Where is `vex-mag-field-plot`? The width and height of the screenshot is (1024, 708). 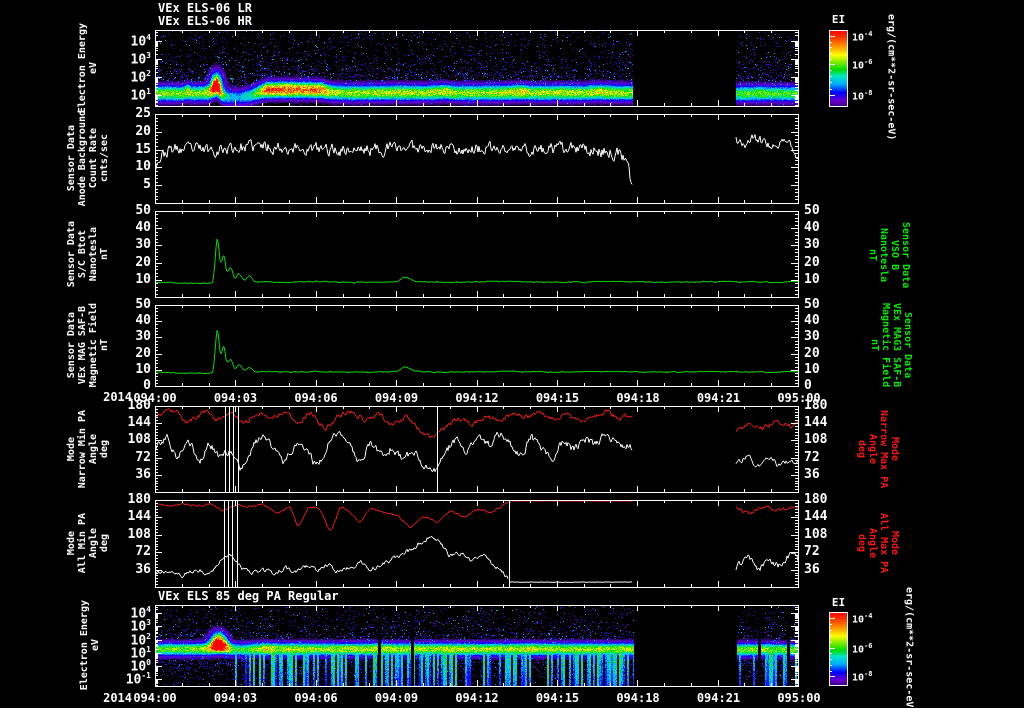
vex-mag-field-plot is located at coordinates (477, 346).